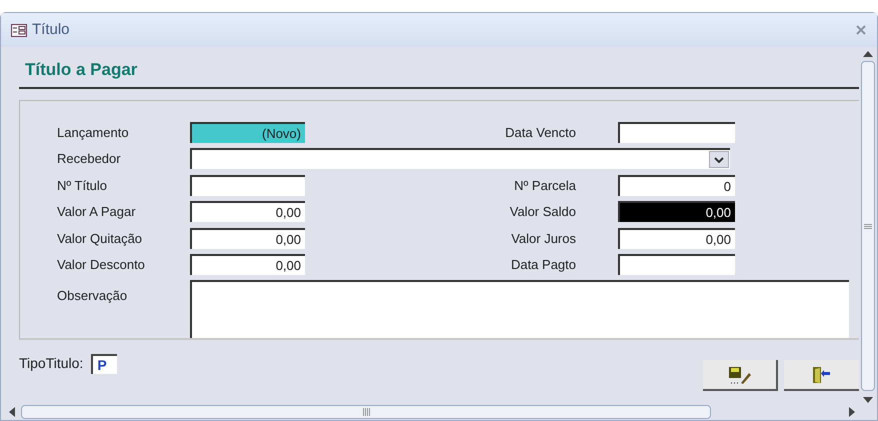 The height and width of the screenshot is (421, 878). What do you see at coordinates (51, 363) in the screenshot?
I see `field-label: TipoTitulo:` at bounding box center [51, 363].